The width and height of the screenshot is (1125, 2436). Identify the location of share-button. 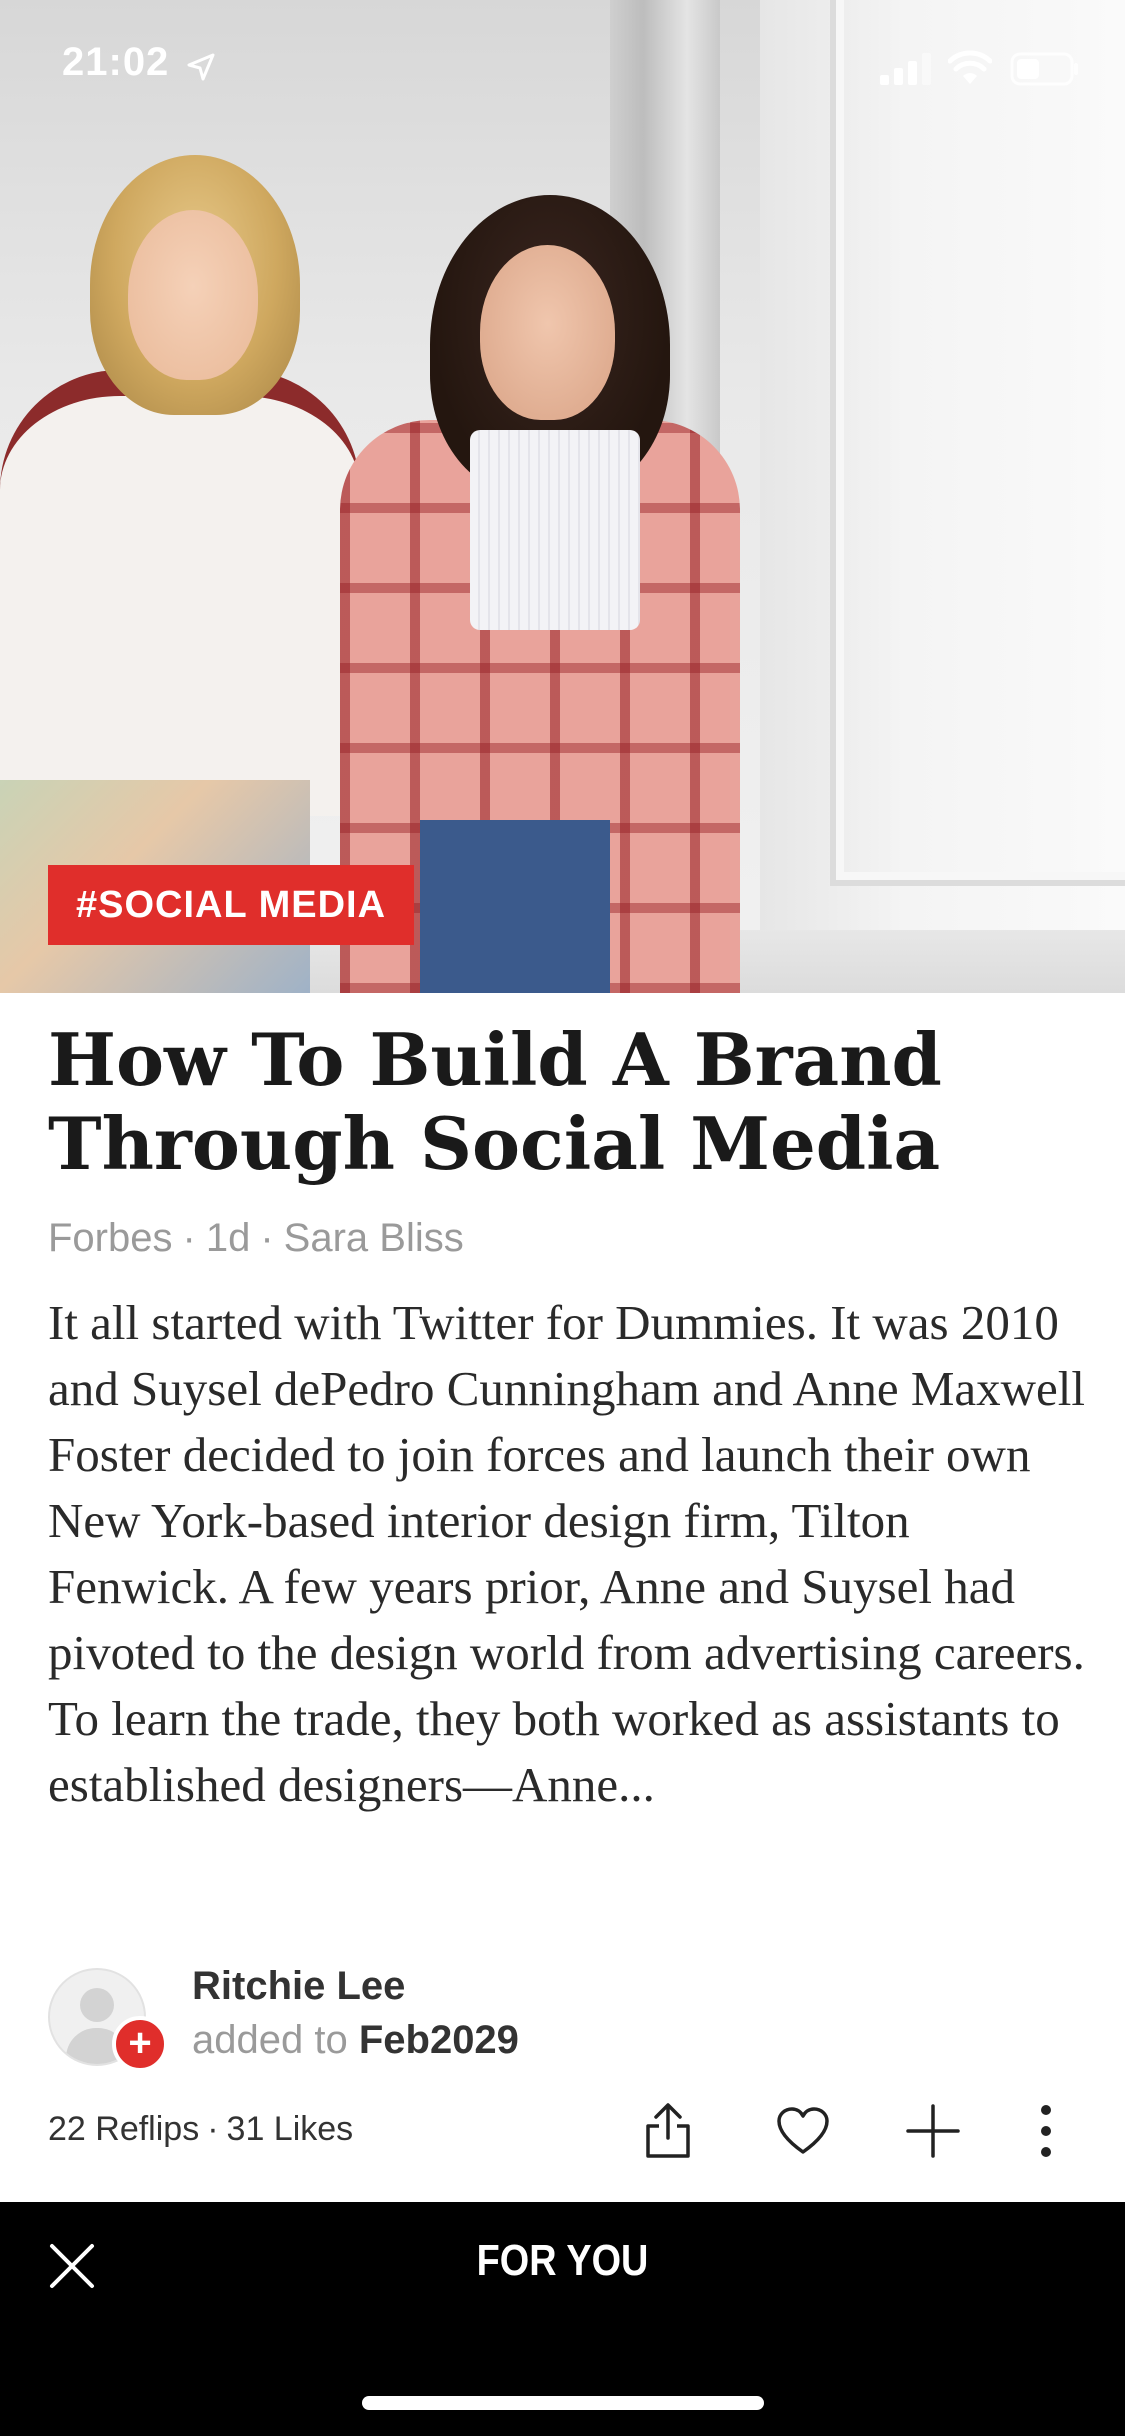
(668, 2131).